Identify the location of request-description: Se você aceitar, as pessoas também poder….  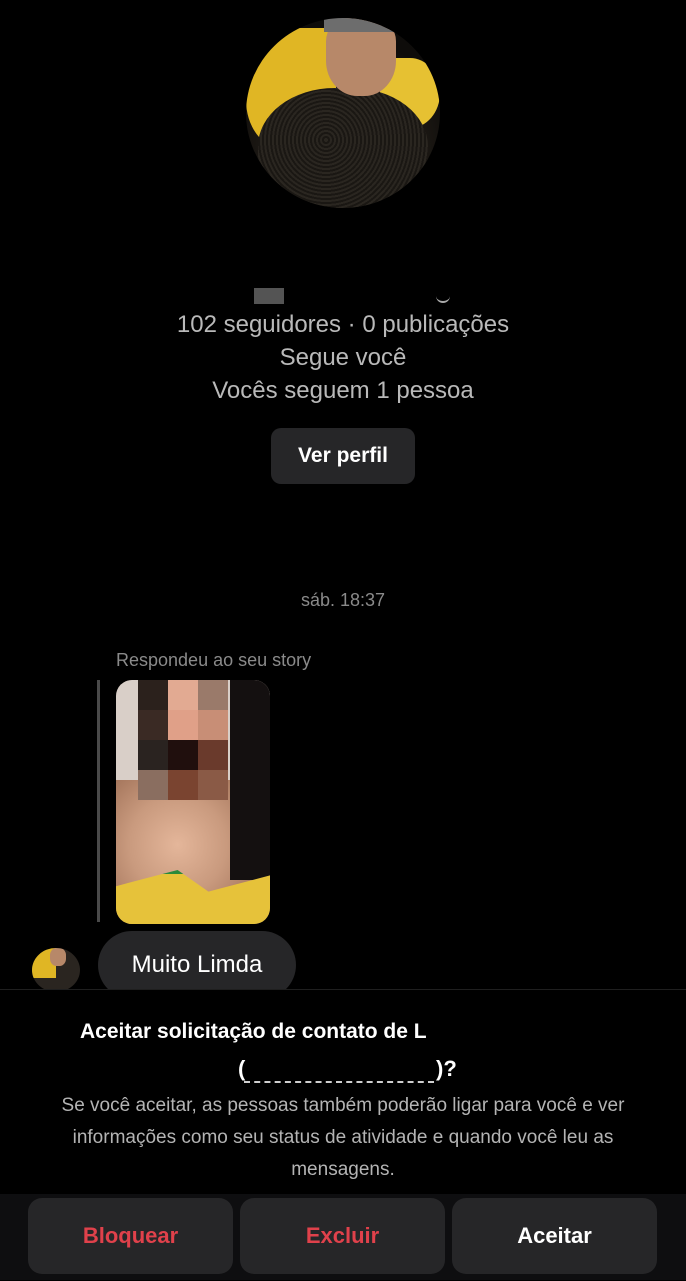
(343, 1137).